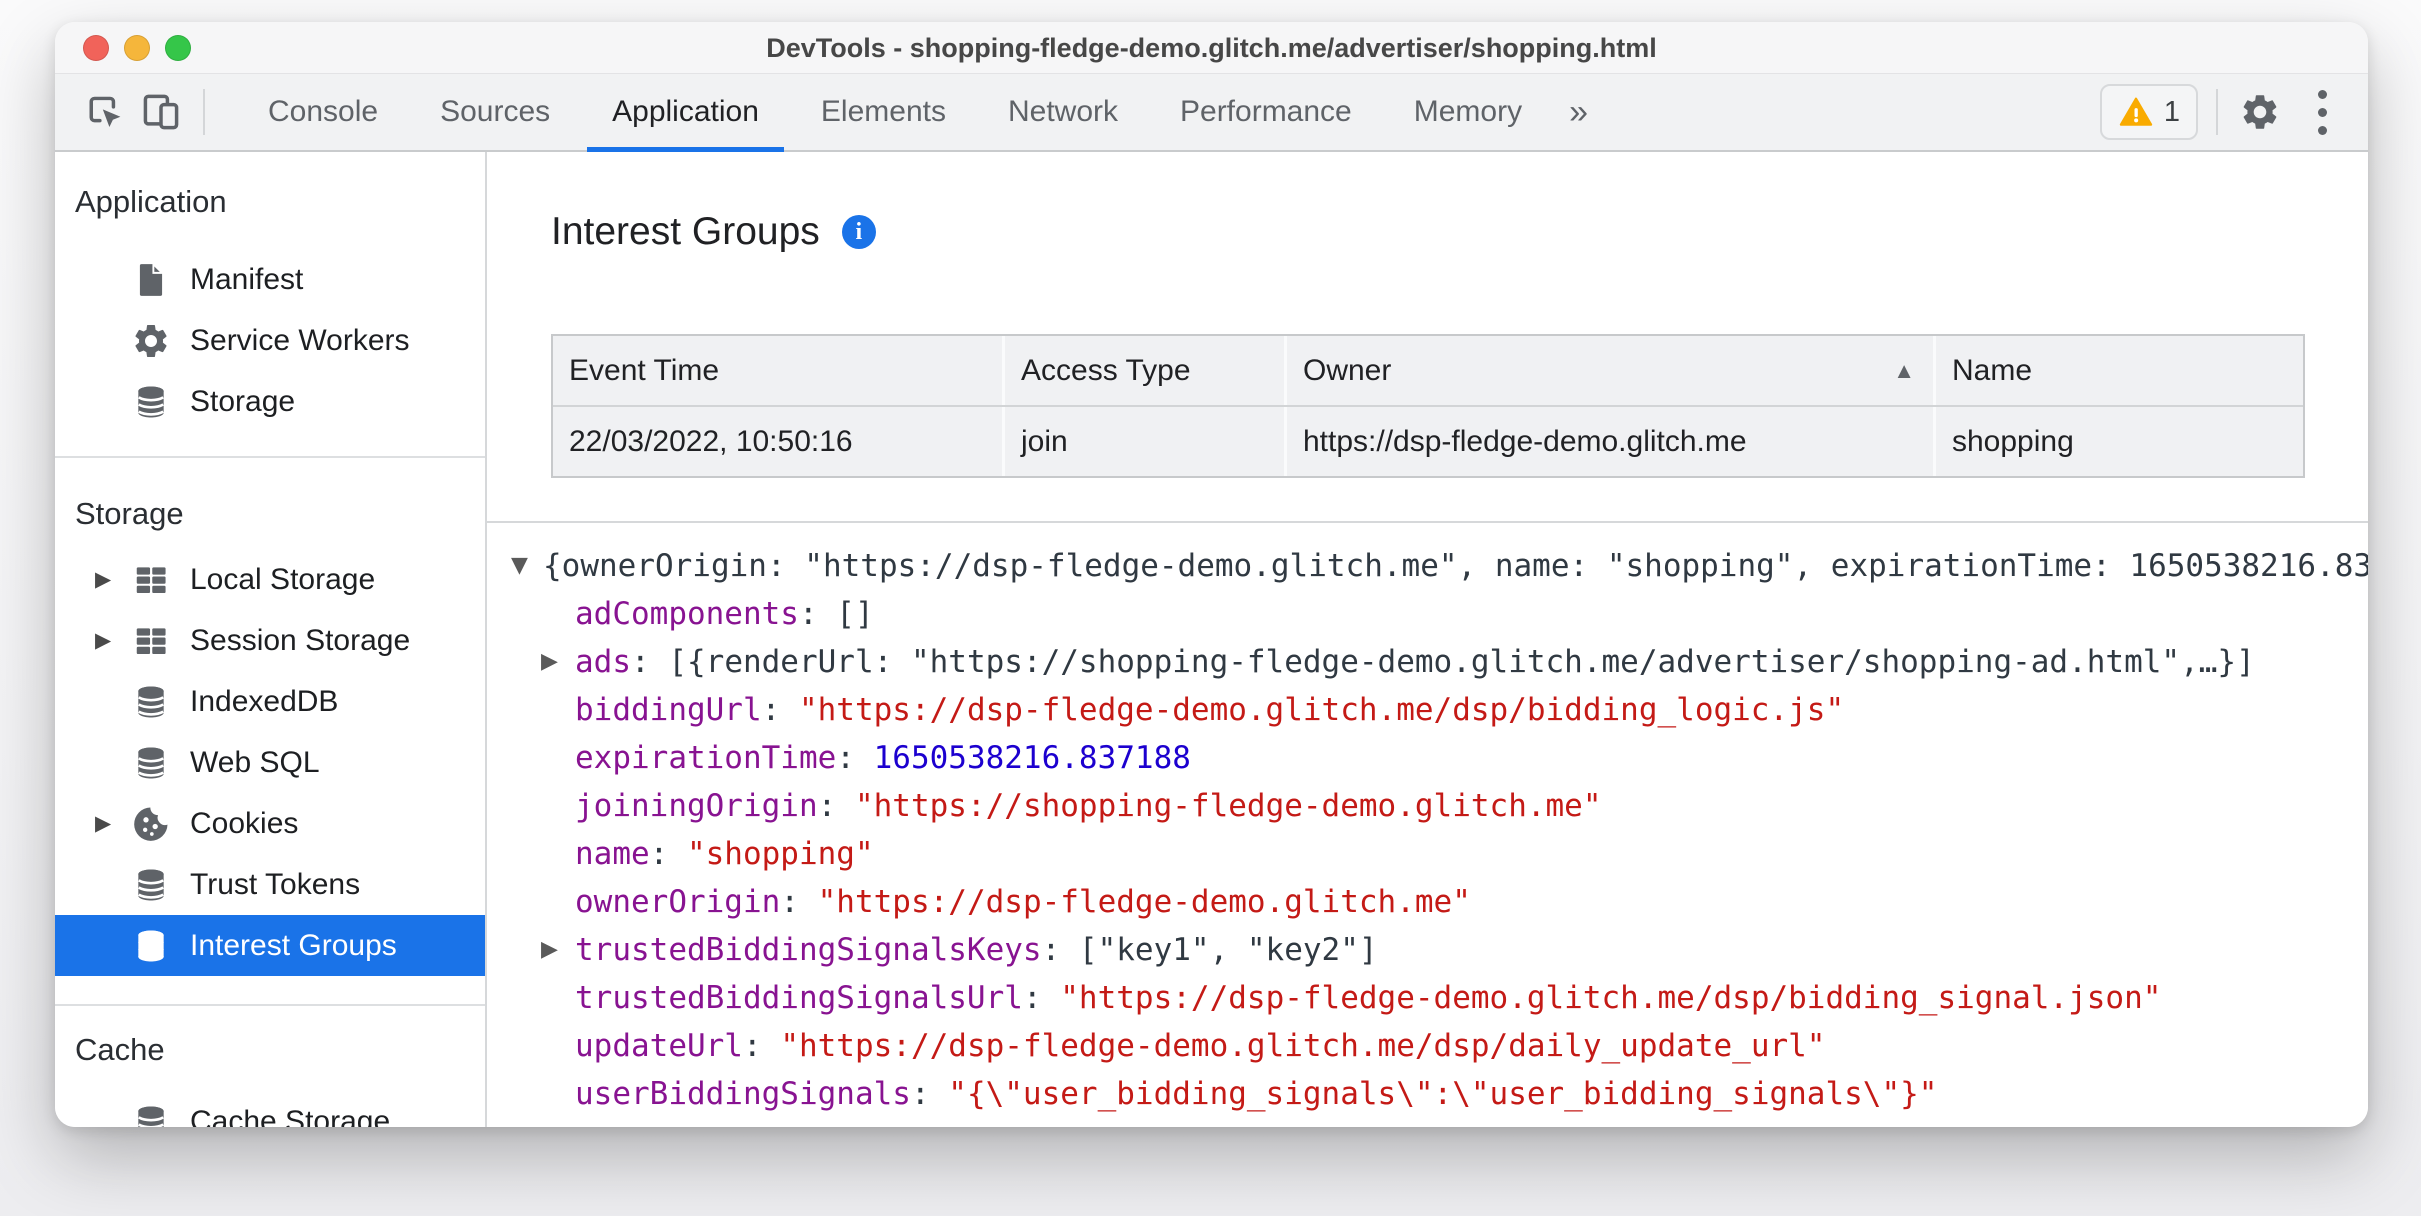  Describe the element at coordinates (270, 340) in the screenshot. I see `sidebar-item-service-workers: Service Workers` at that location.